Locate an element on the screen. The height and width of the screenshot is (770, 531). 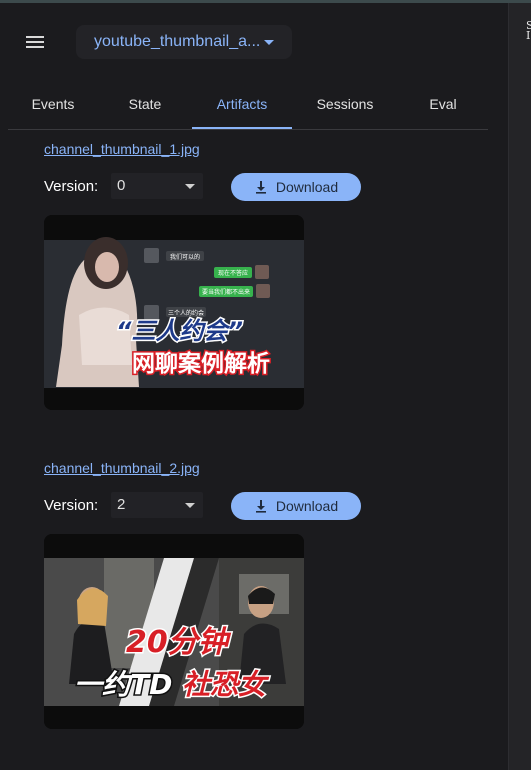
tab-events: Events is located at coordinates (53, 108).